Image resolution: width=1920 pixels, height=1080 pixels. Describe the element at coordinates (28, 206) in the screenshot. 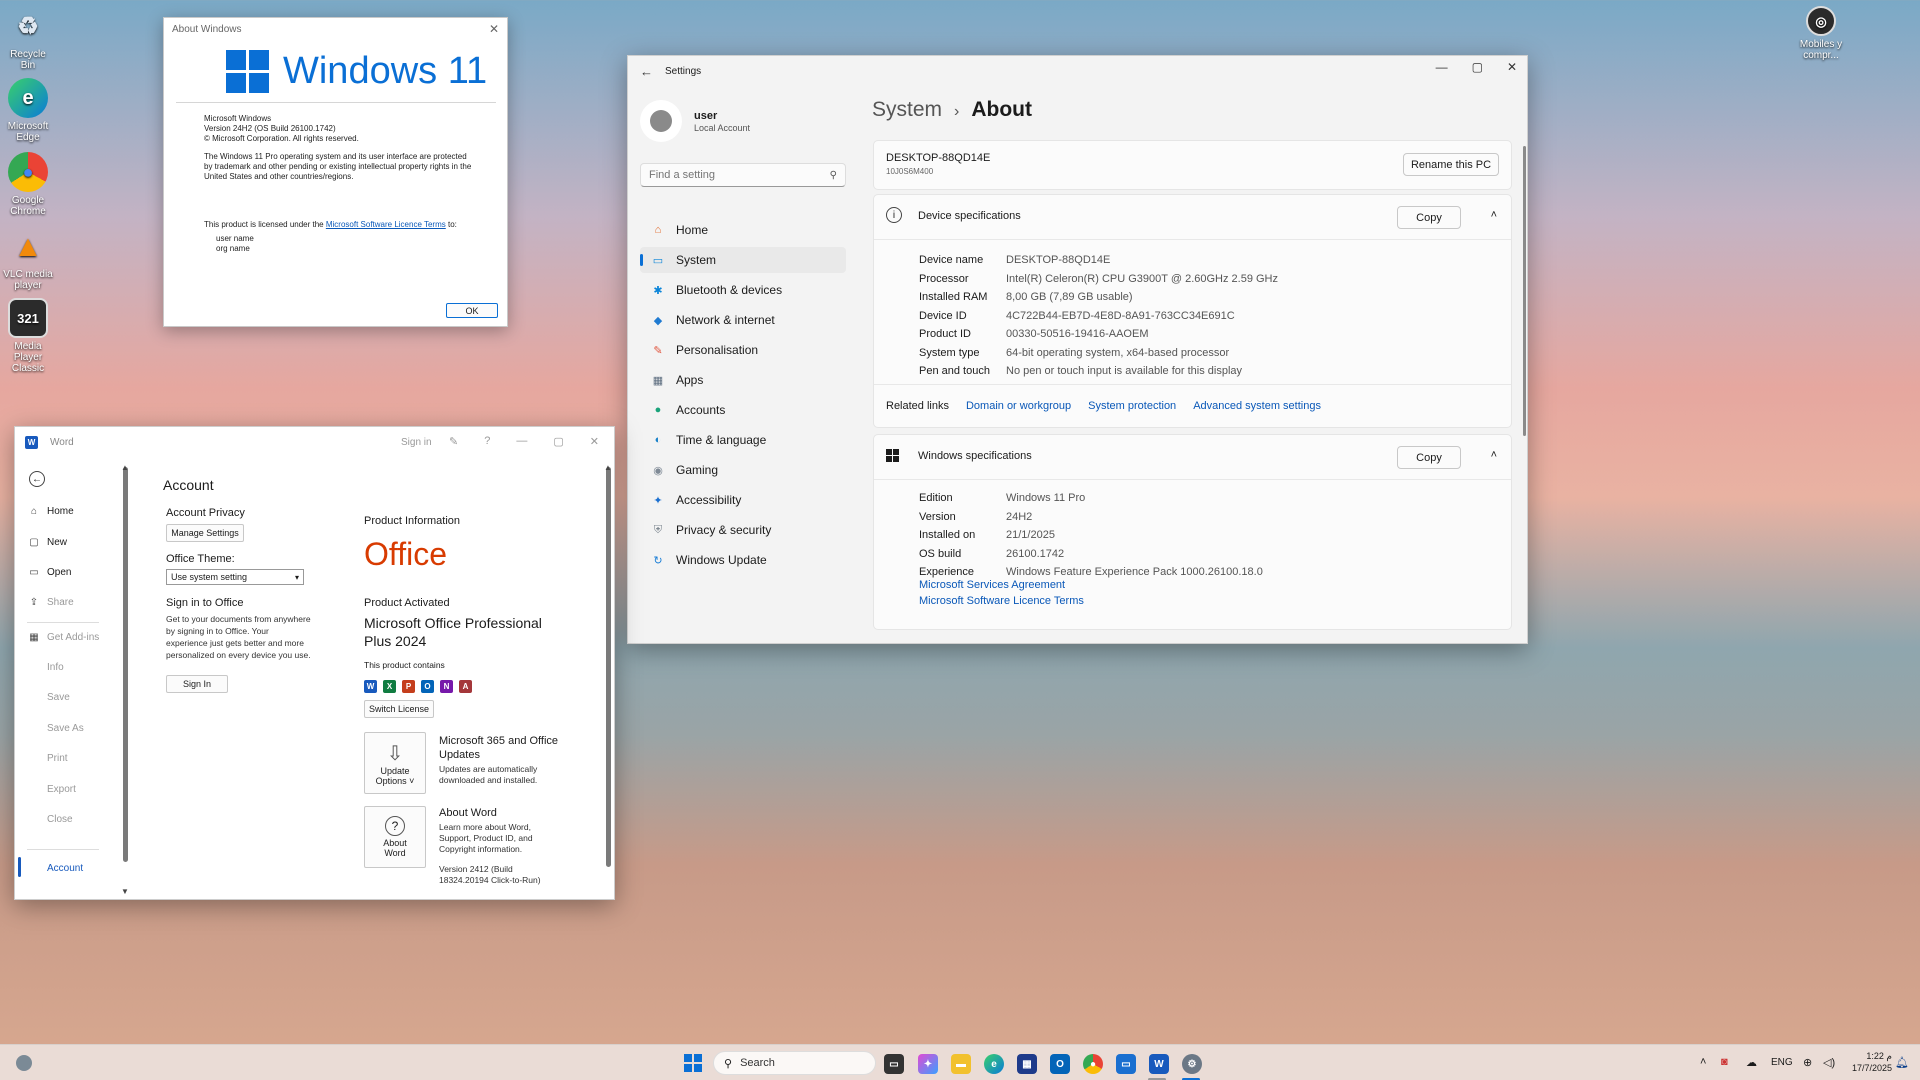

I see `desktop-icon-label: Google Chrome` at that location.